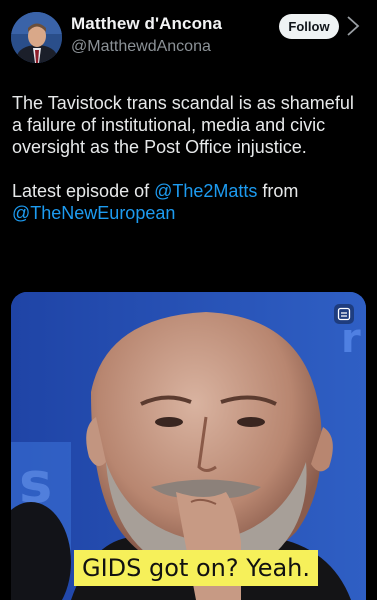  I want to click on tweet-text-prefix: Latest episode of, so click(83, 191).